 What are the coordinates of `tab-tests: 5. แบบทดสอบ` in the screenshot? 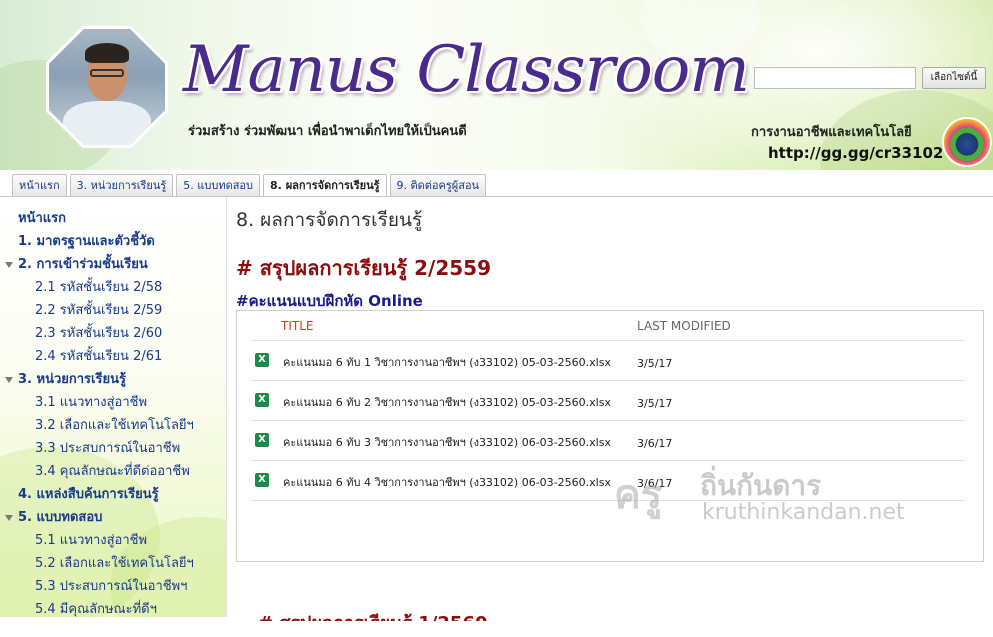 It's located at (218, 185).